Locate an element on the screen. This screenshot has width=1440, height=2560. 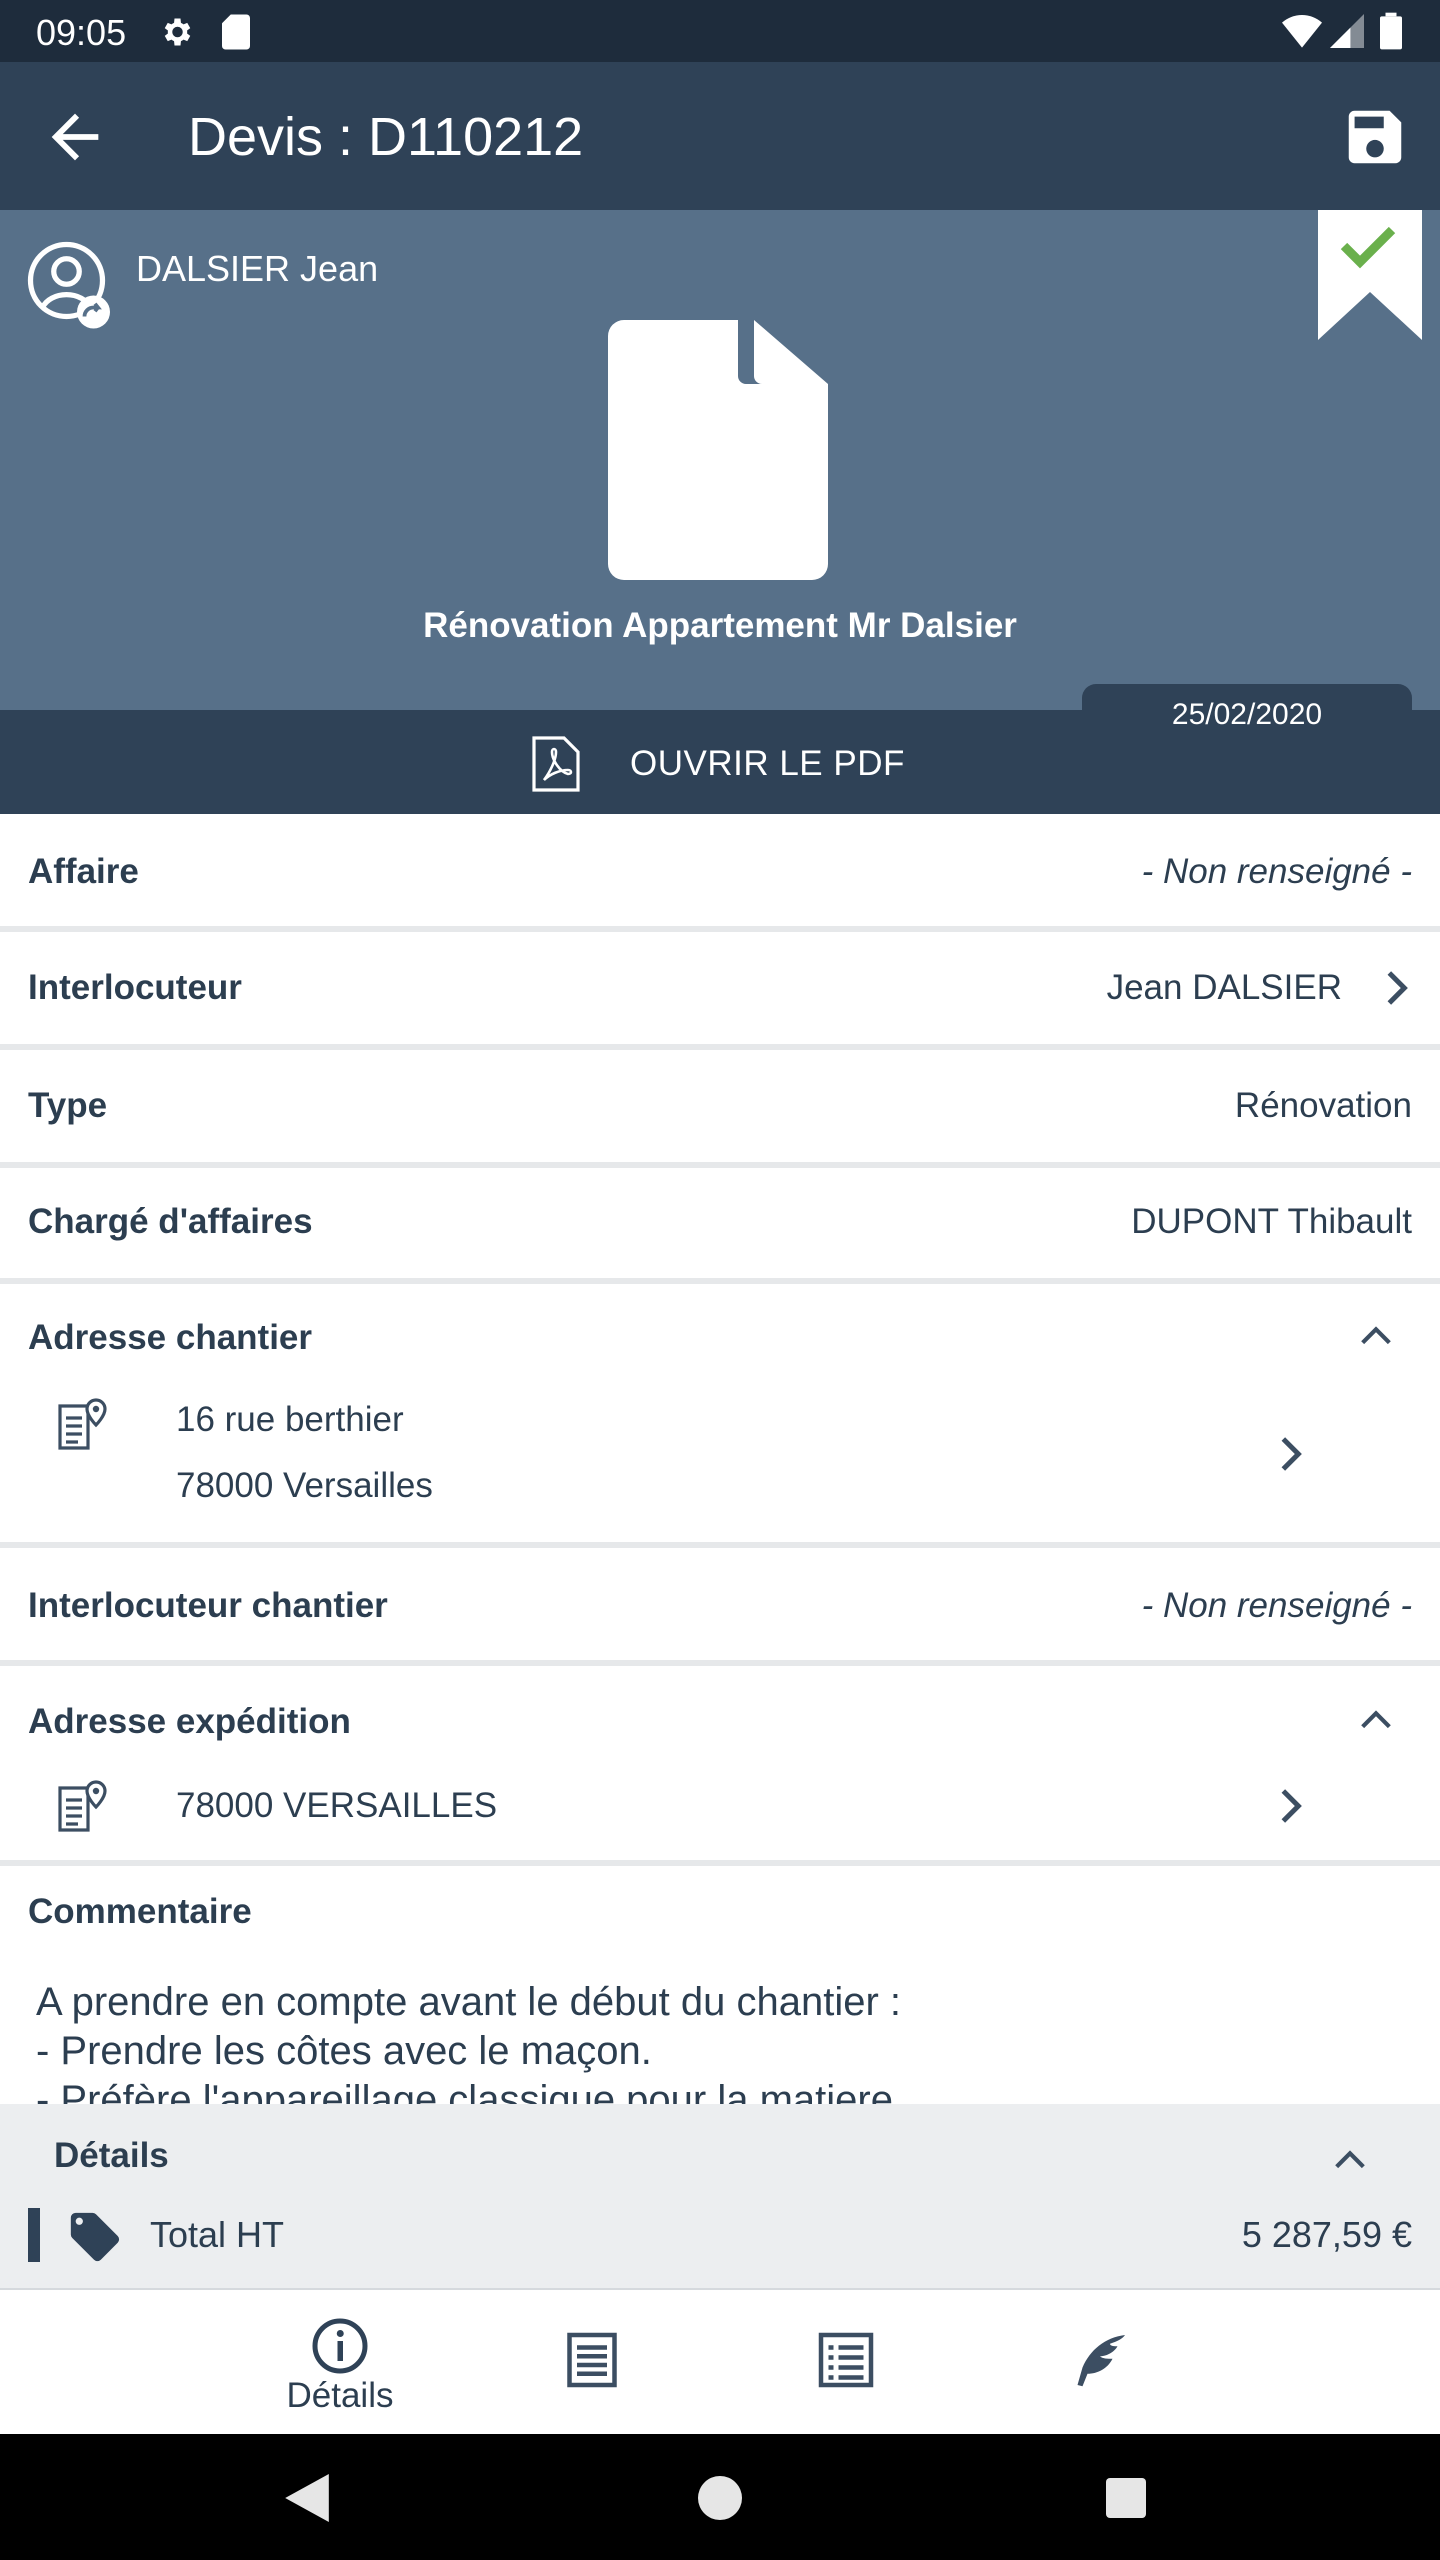
system-home-icon is located at coordinates (720, 2498).